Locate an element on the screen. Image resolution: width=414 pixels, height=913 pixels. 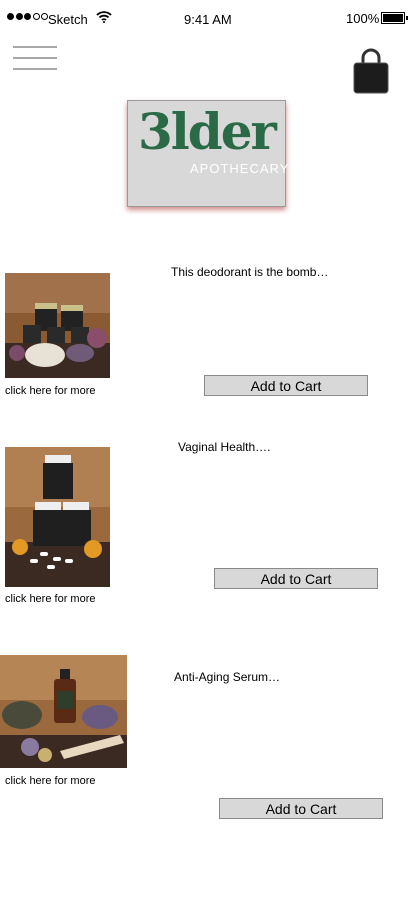
battery-percentage: 100% is located at coordinates (363, 18).